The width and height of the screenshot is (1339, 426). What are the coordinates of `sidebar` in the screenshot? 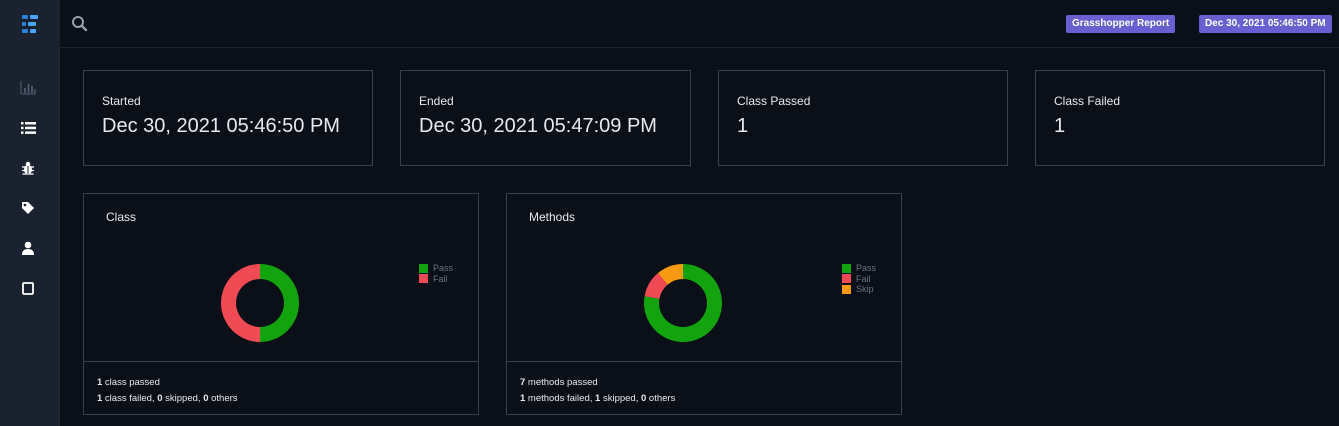 It's located at (30, 237).